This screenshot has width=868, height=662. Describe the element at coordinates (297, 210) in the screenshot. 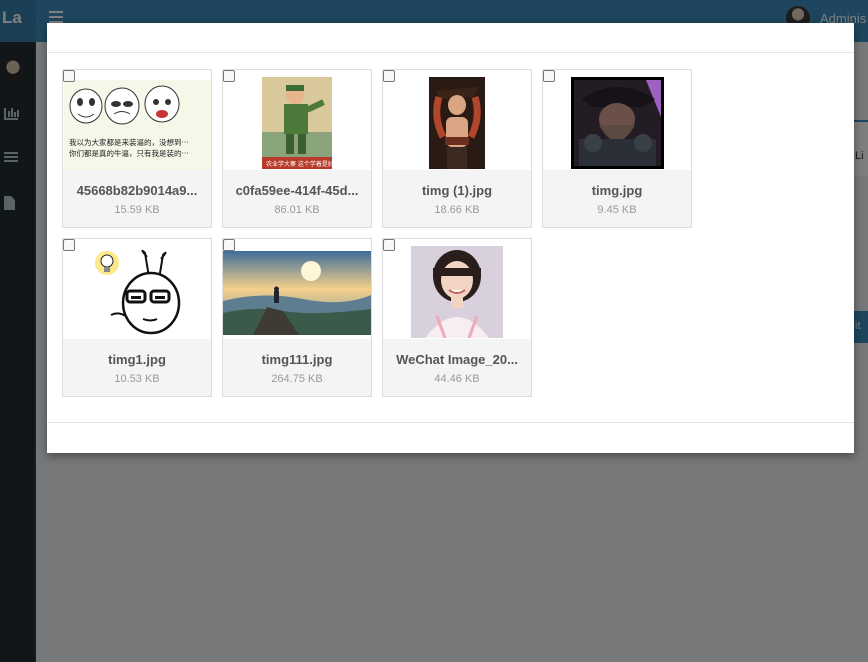

I see `file-size: 86.01 KB` at that location.